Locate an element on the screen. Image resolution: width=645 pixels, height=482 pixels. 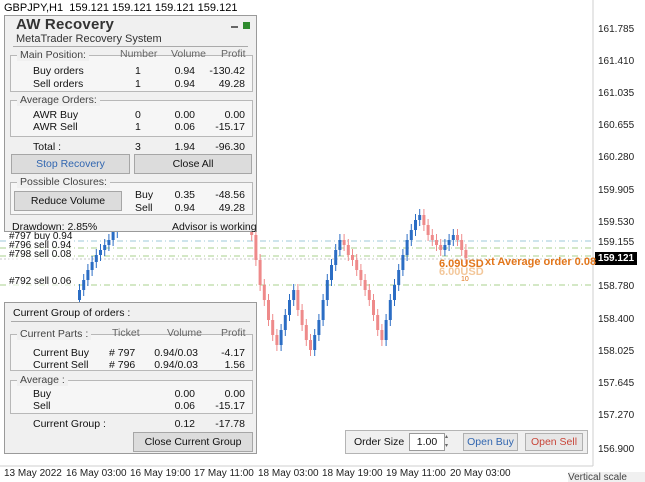
average-orders-legend: Average Orders: is located at coordinates (58, 100).